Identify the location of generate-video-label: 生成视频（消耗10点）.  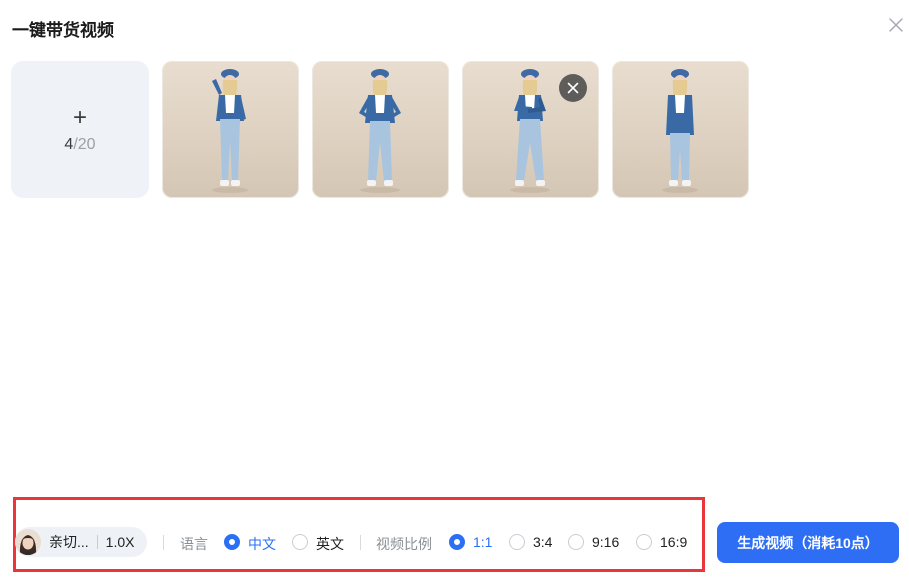
(808, 542).